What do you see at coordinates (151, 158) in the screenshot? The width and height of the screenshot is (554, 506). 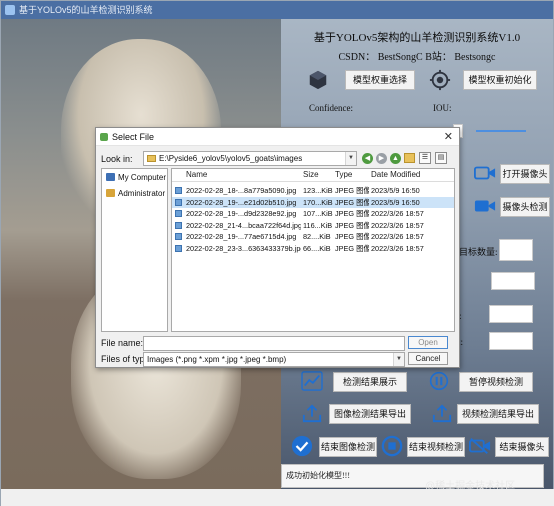 I see `folder-icon` at bounding box center [151, 158].